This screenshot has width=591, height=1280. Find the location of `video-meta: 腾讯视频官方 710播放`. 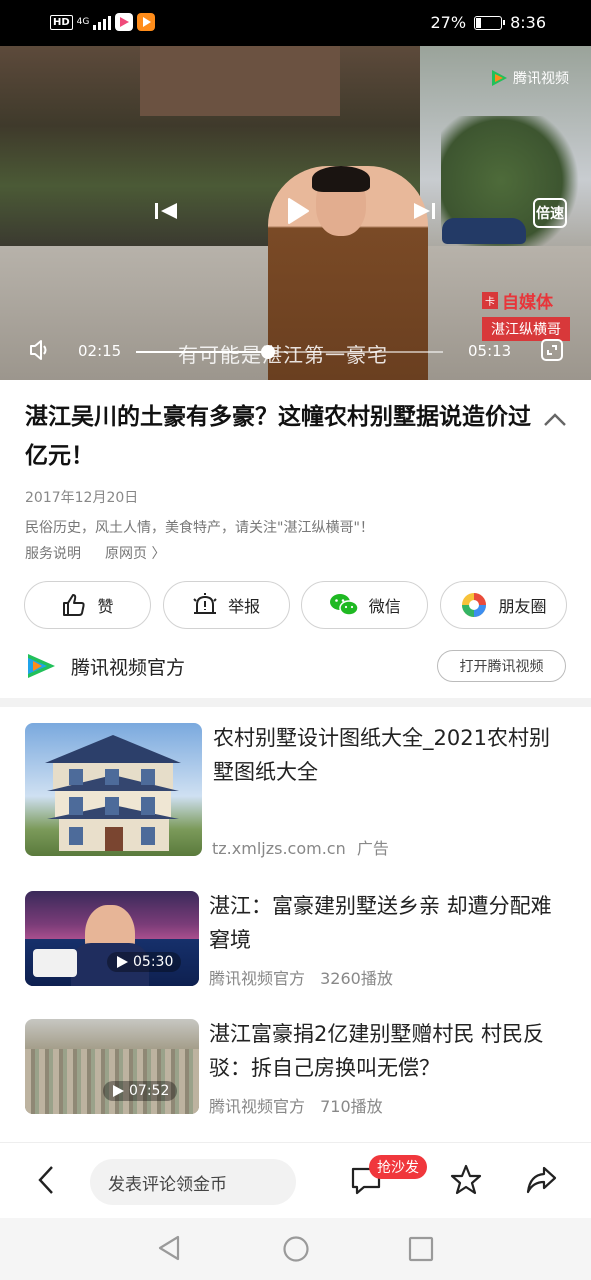

video-meta: 腾讯视频官方 710播放 is located at coordinates (296, 1105).